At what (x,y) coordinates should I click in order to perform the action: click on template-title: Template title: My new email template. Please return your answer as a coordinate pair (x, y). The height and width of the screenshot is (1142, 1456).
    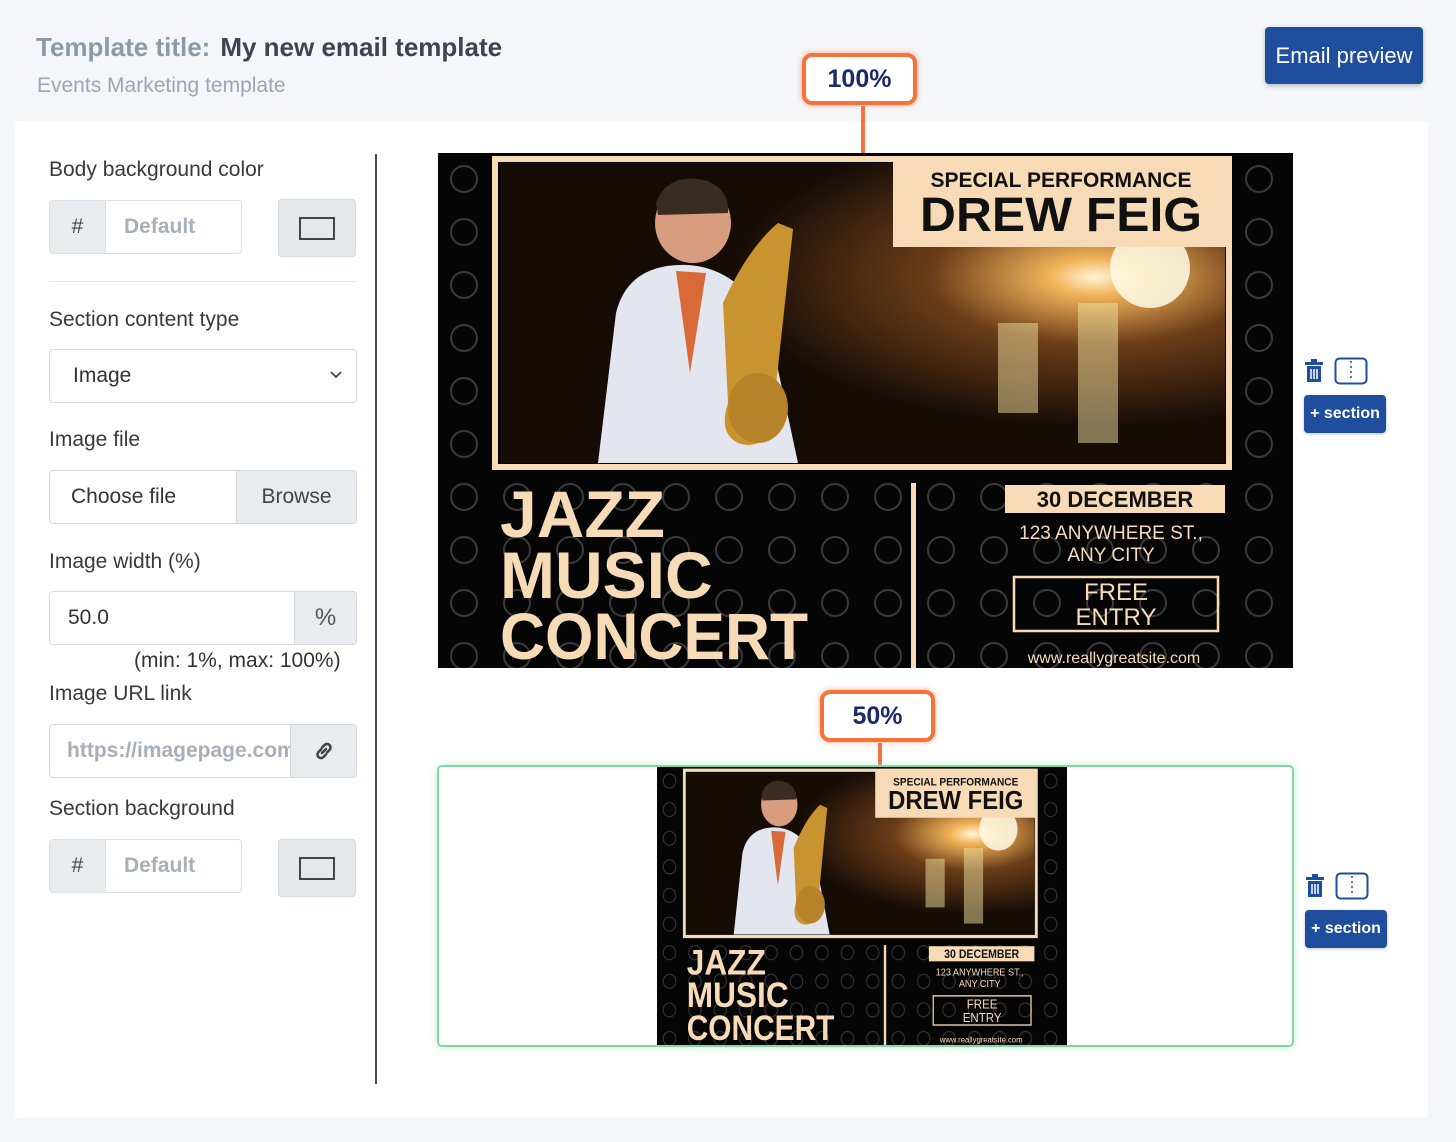
    Looking at the image, I should click on (269, 47).